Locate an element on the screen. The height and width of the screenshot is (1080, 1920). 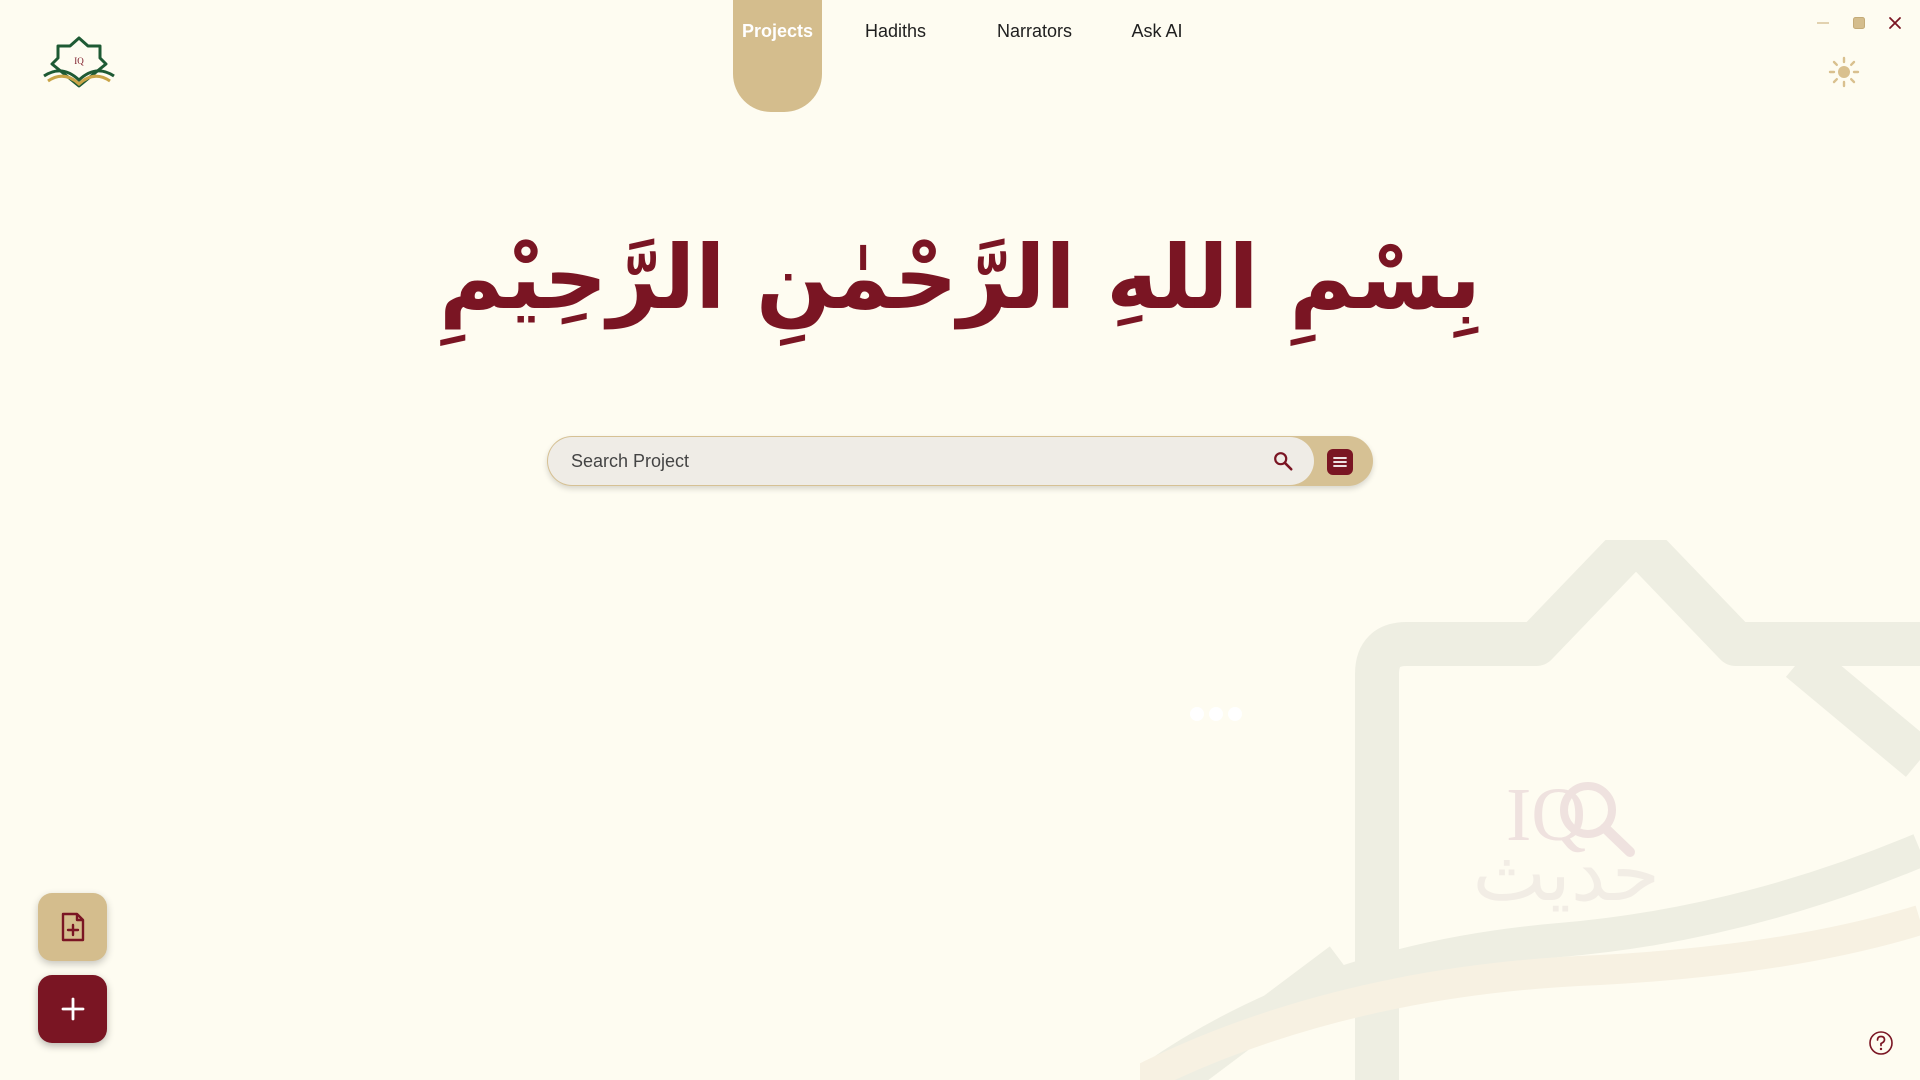
search-field is located at coordinates (931, 461).